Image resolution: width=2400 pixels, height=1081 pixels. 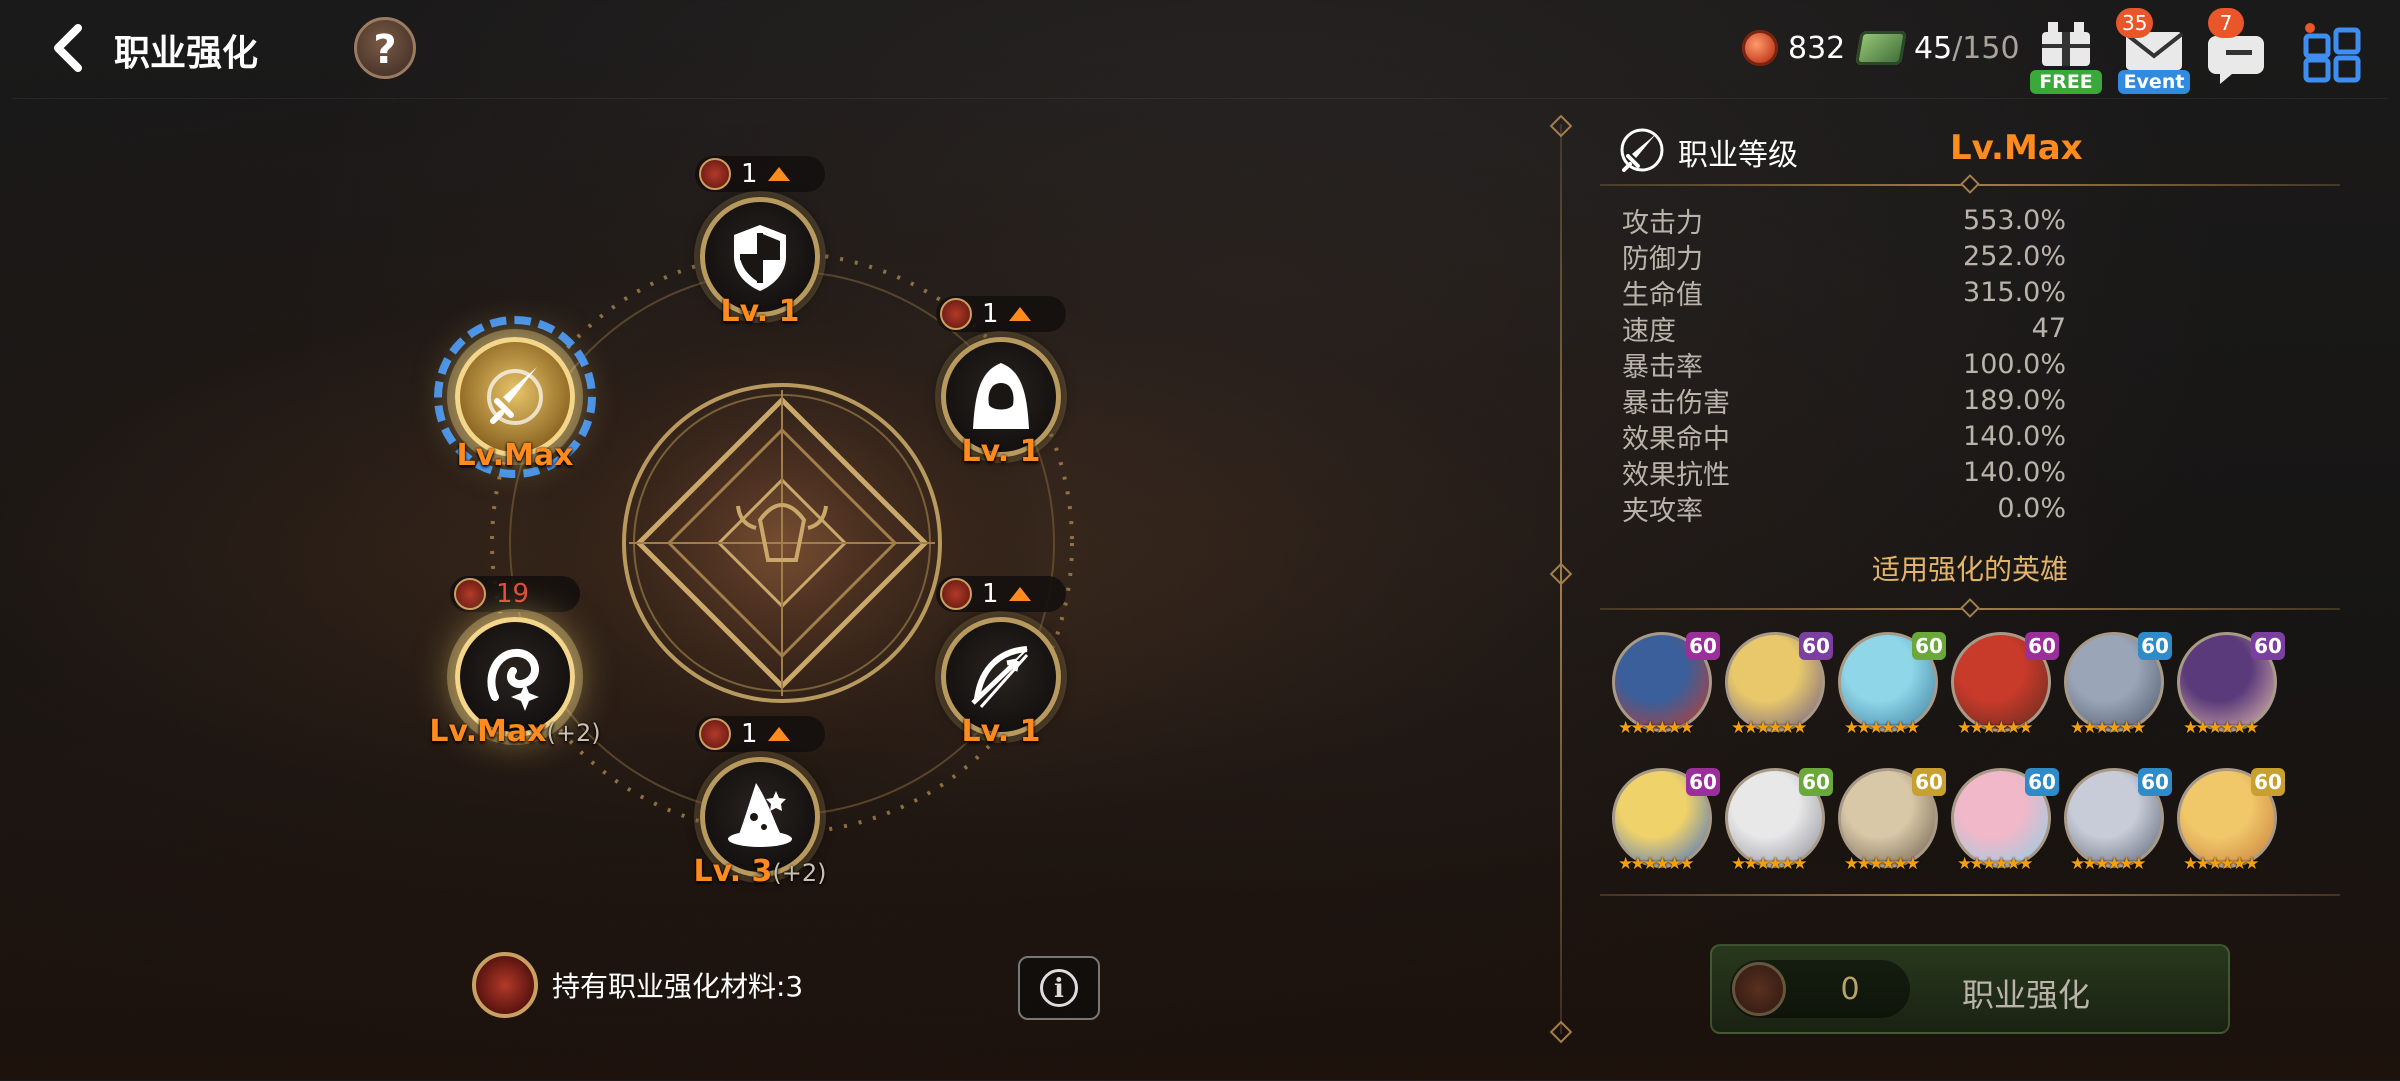 What do you see at coordinates (2154, 51) in the screenshot?
I see `event-mail-button: 35 Event` at bounding box center [2154, 51].